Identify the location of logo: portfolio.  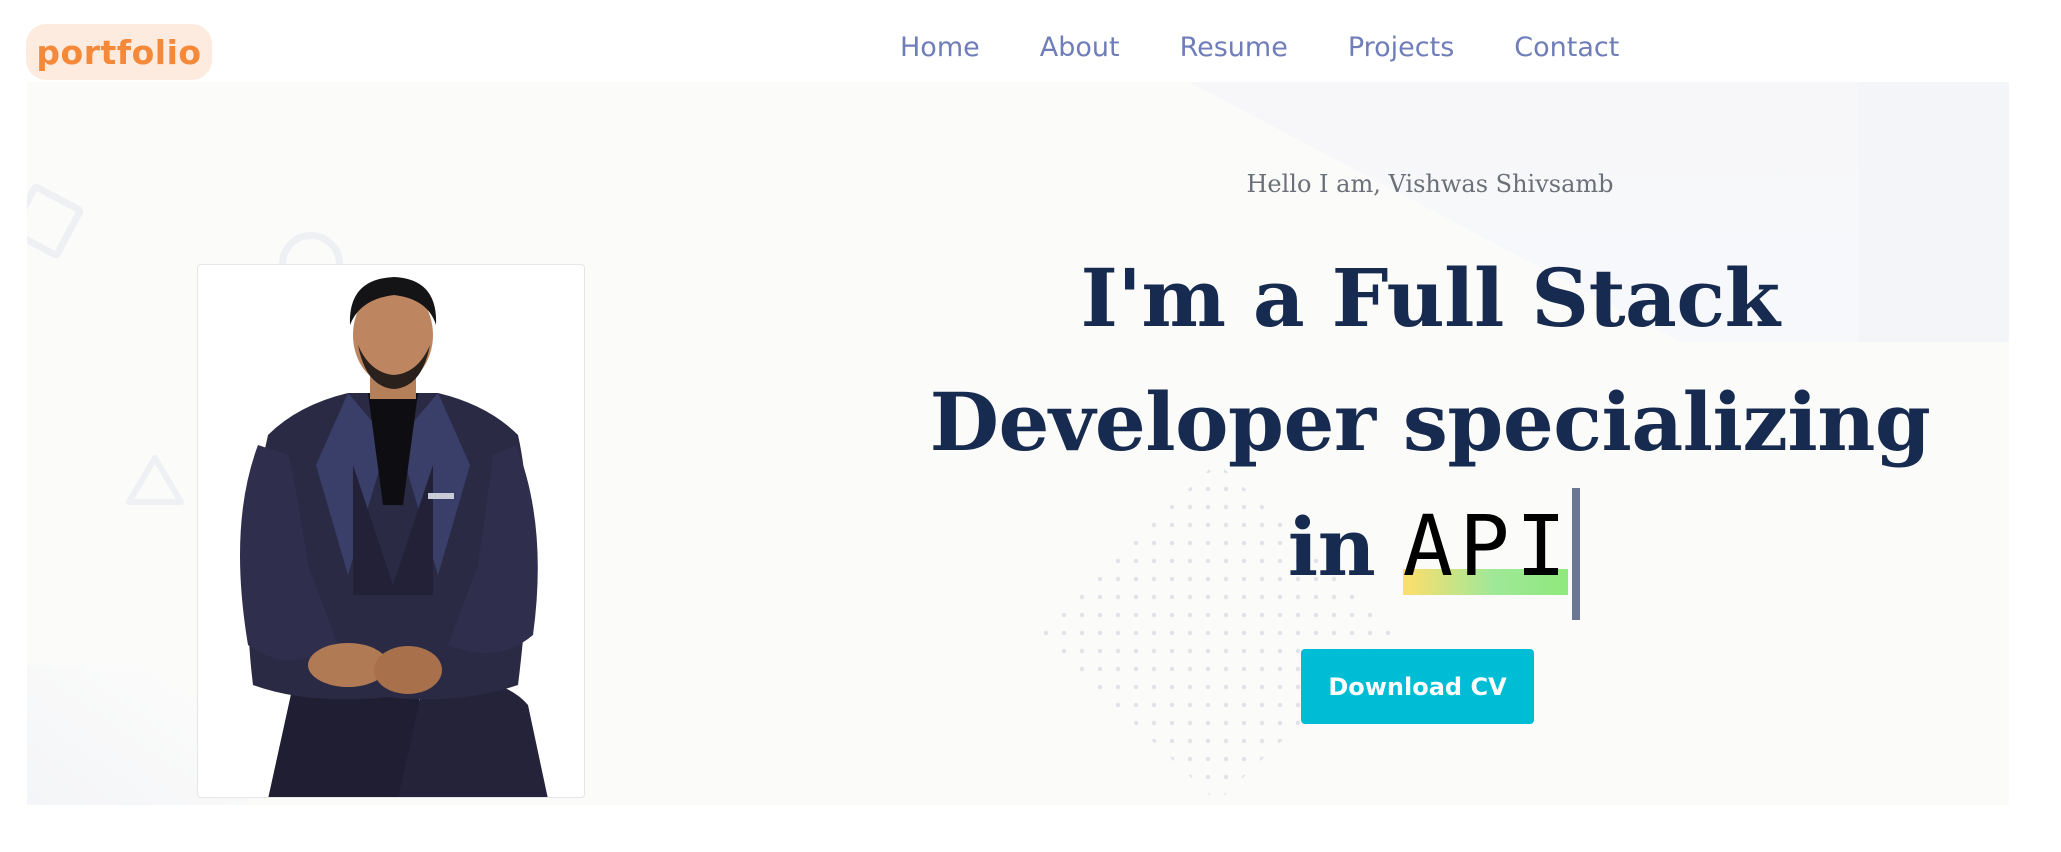
(119, 52).